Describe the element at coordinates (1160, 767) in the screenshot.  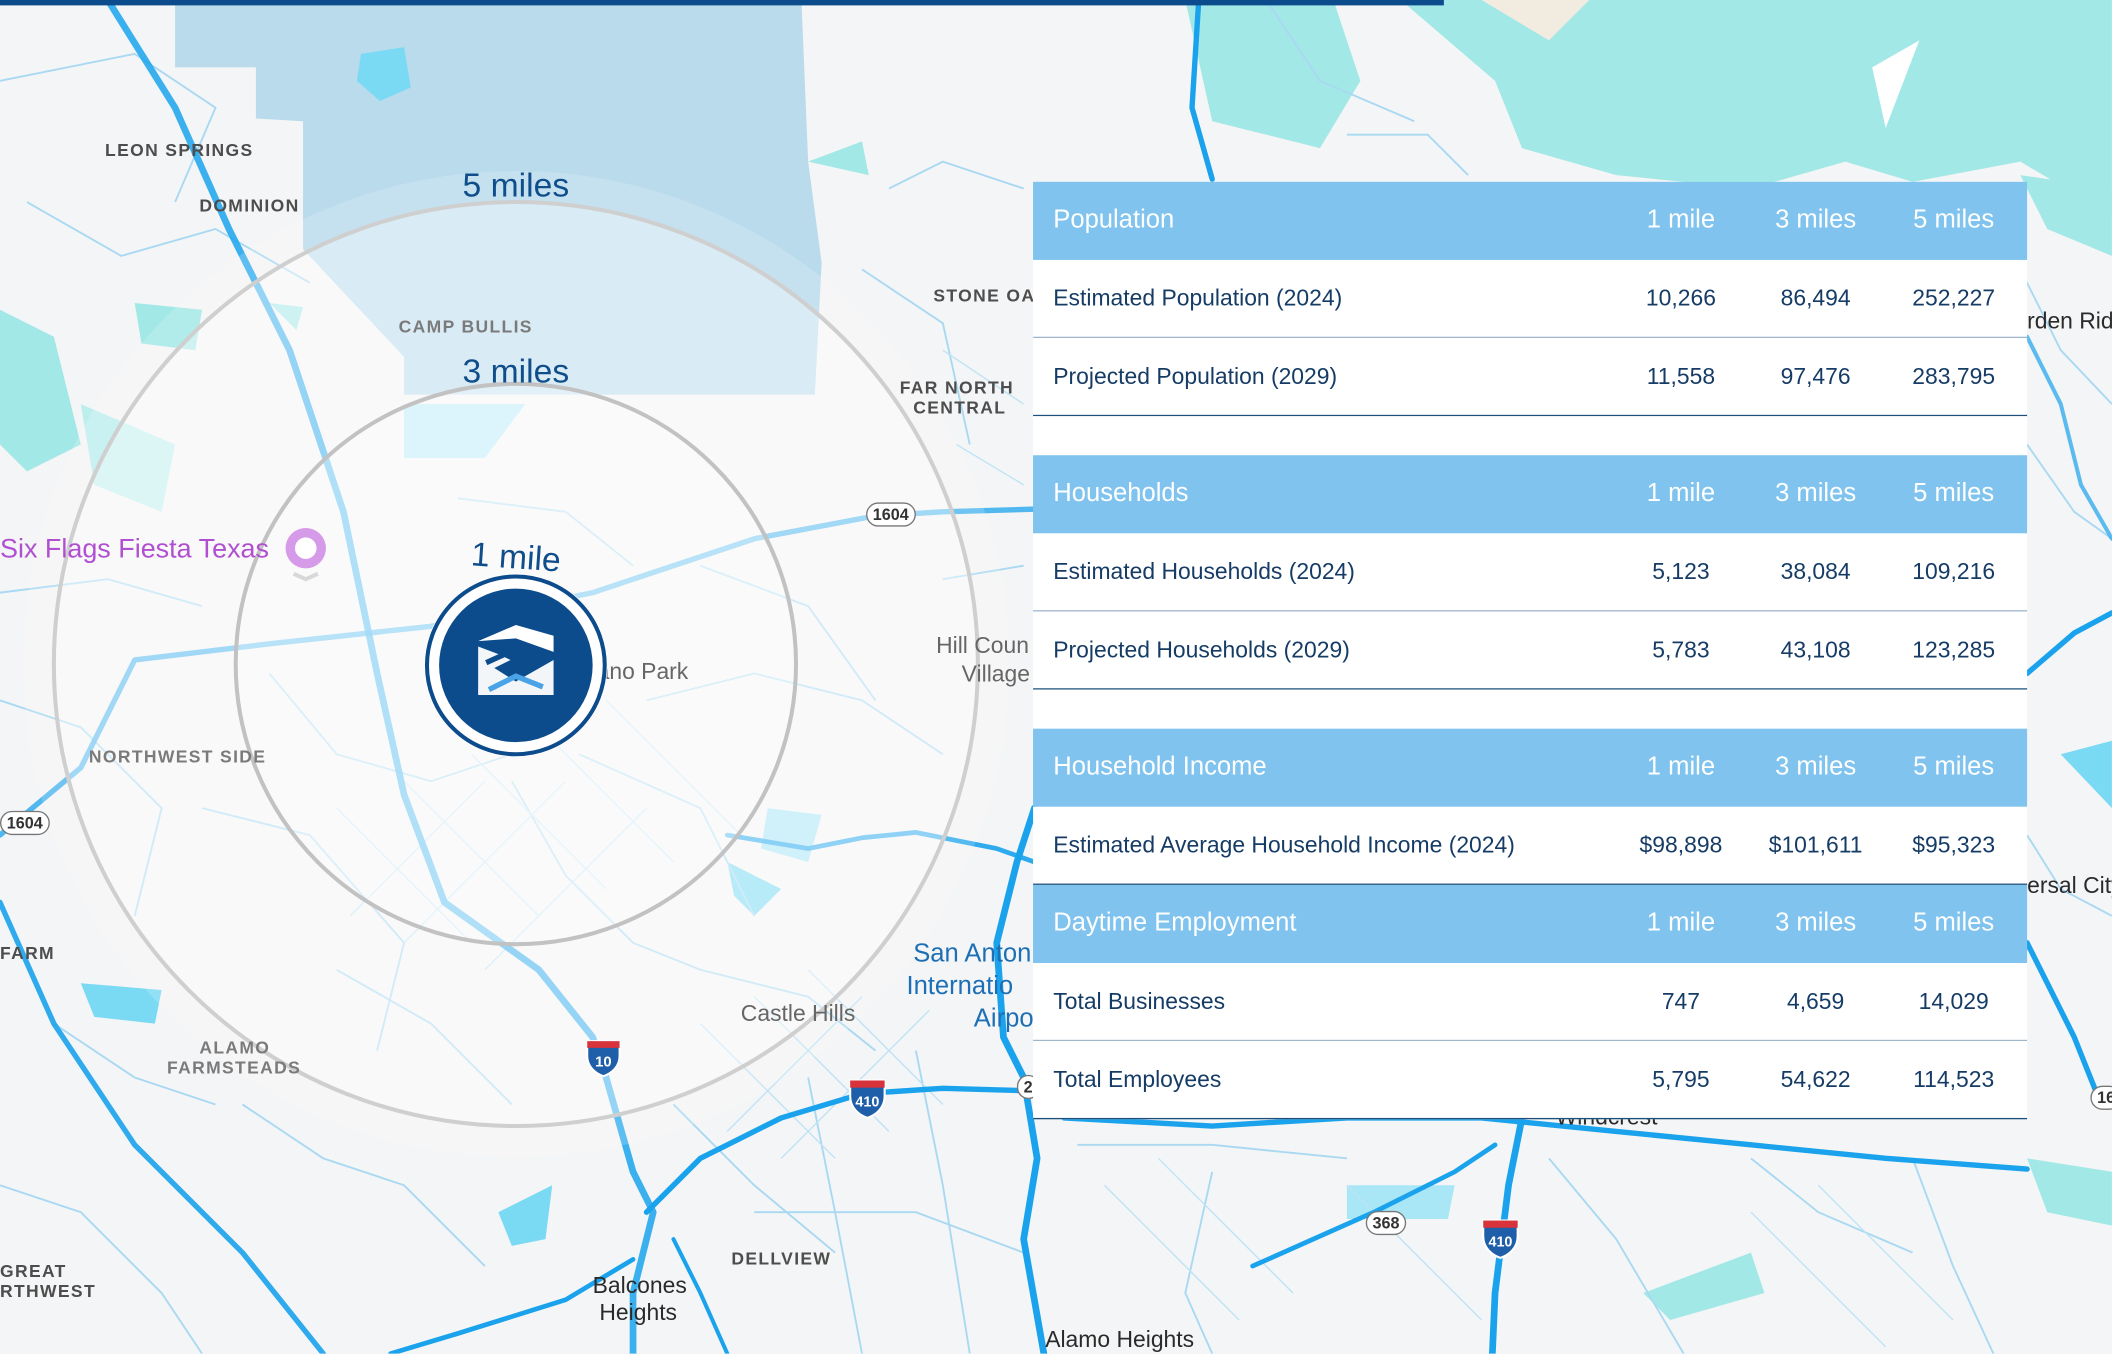
I see `section-title: Household Income` at that location.